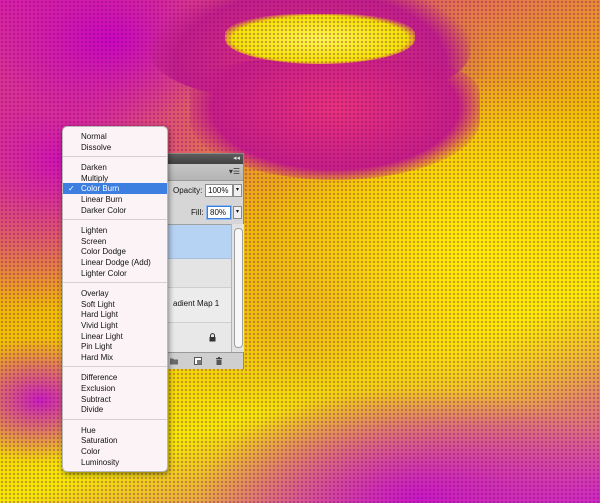 This screenshot has height=503, width=600. I want to click on blend-mode-item-color-dodge: Color Dodge, so click(115, 251).